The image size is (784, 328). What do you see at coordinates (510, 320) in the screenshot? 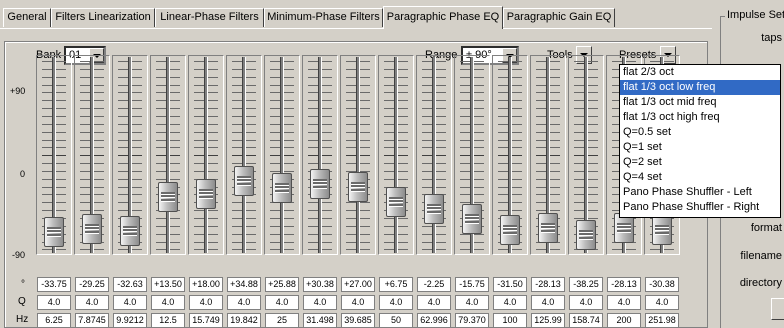
I see `hz-value-field: 100` at bounding box center [510, 320].